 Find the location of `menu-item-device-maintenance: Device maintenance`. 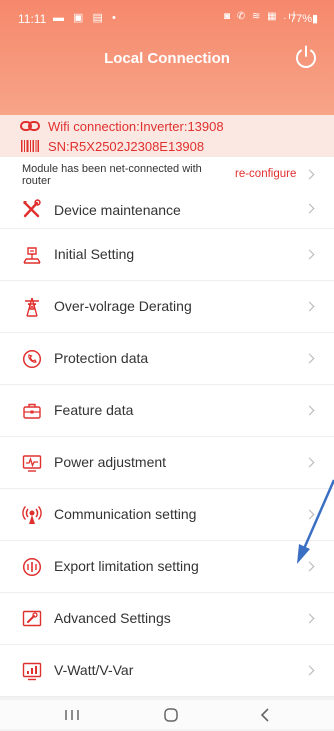

menu-item-device-maintenance: Device maintenance is located at coordinates (167, 210).